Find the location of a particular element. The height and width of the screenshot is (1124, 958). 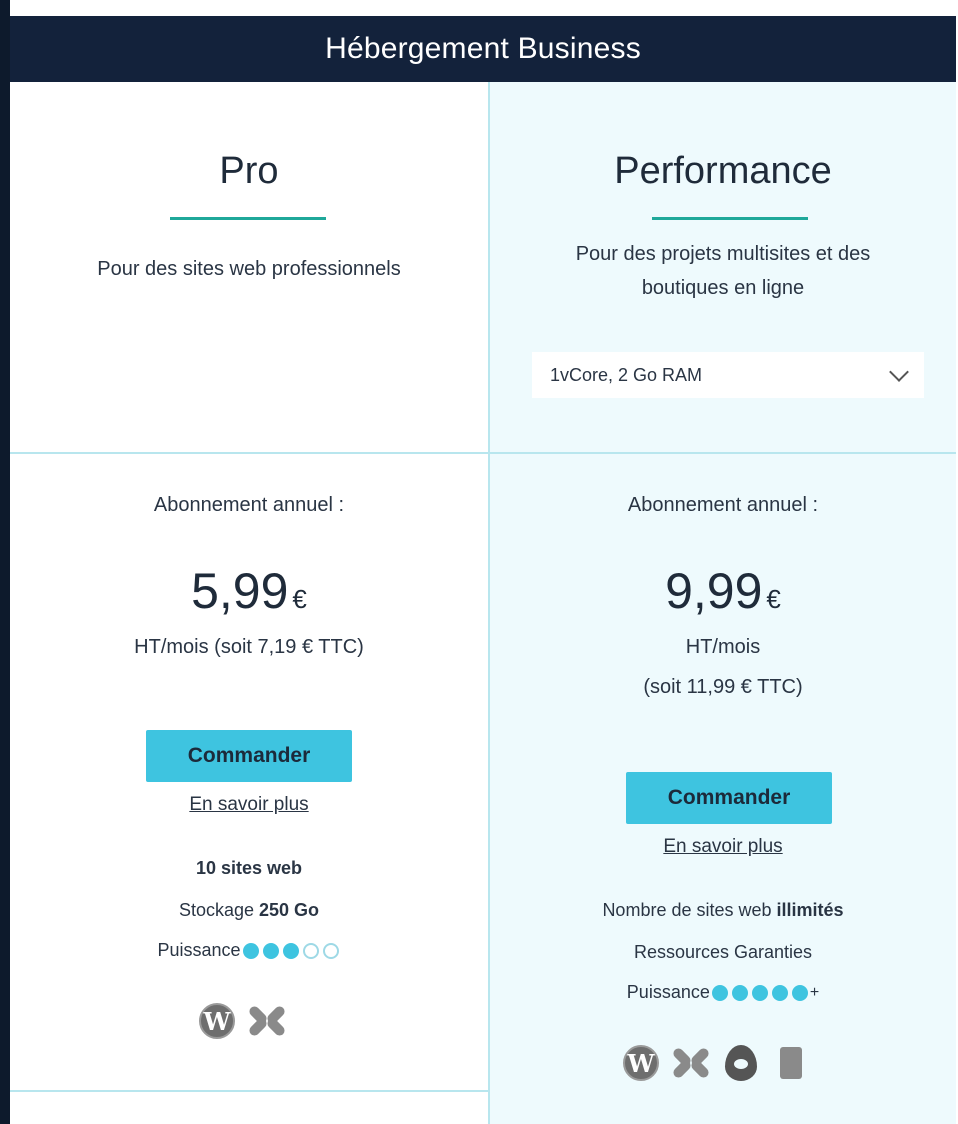

section-header: Hébergement Business is located at coordinates (483, 49).